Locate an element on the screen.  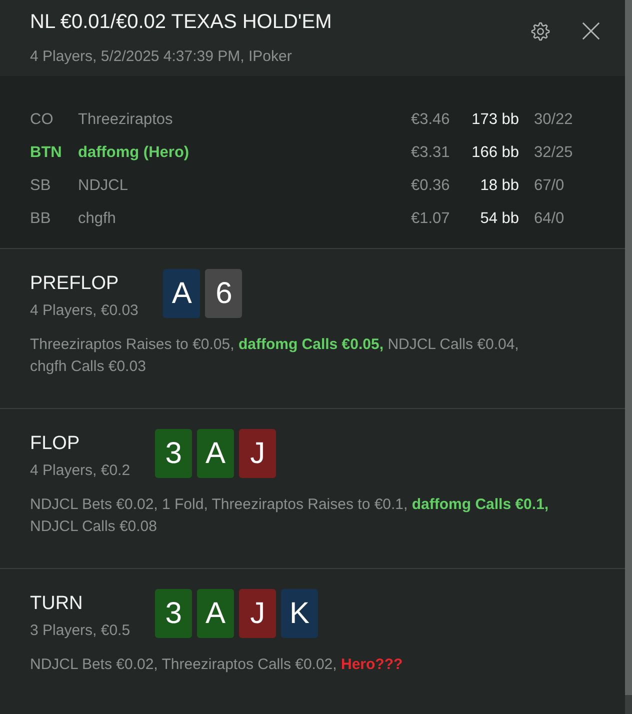
stack-in-big-blinds: 54 bb is located at coordinates (499, 219).